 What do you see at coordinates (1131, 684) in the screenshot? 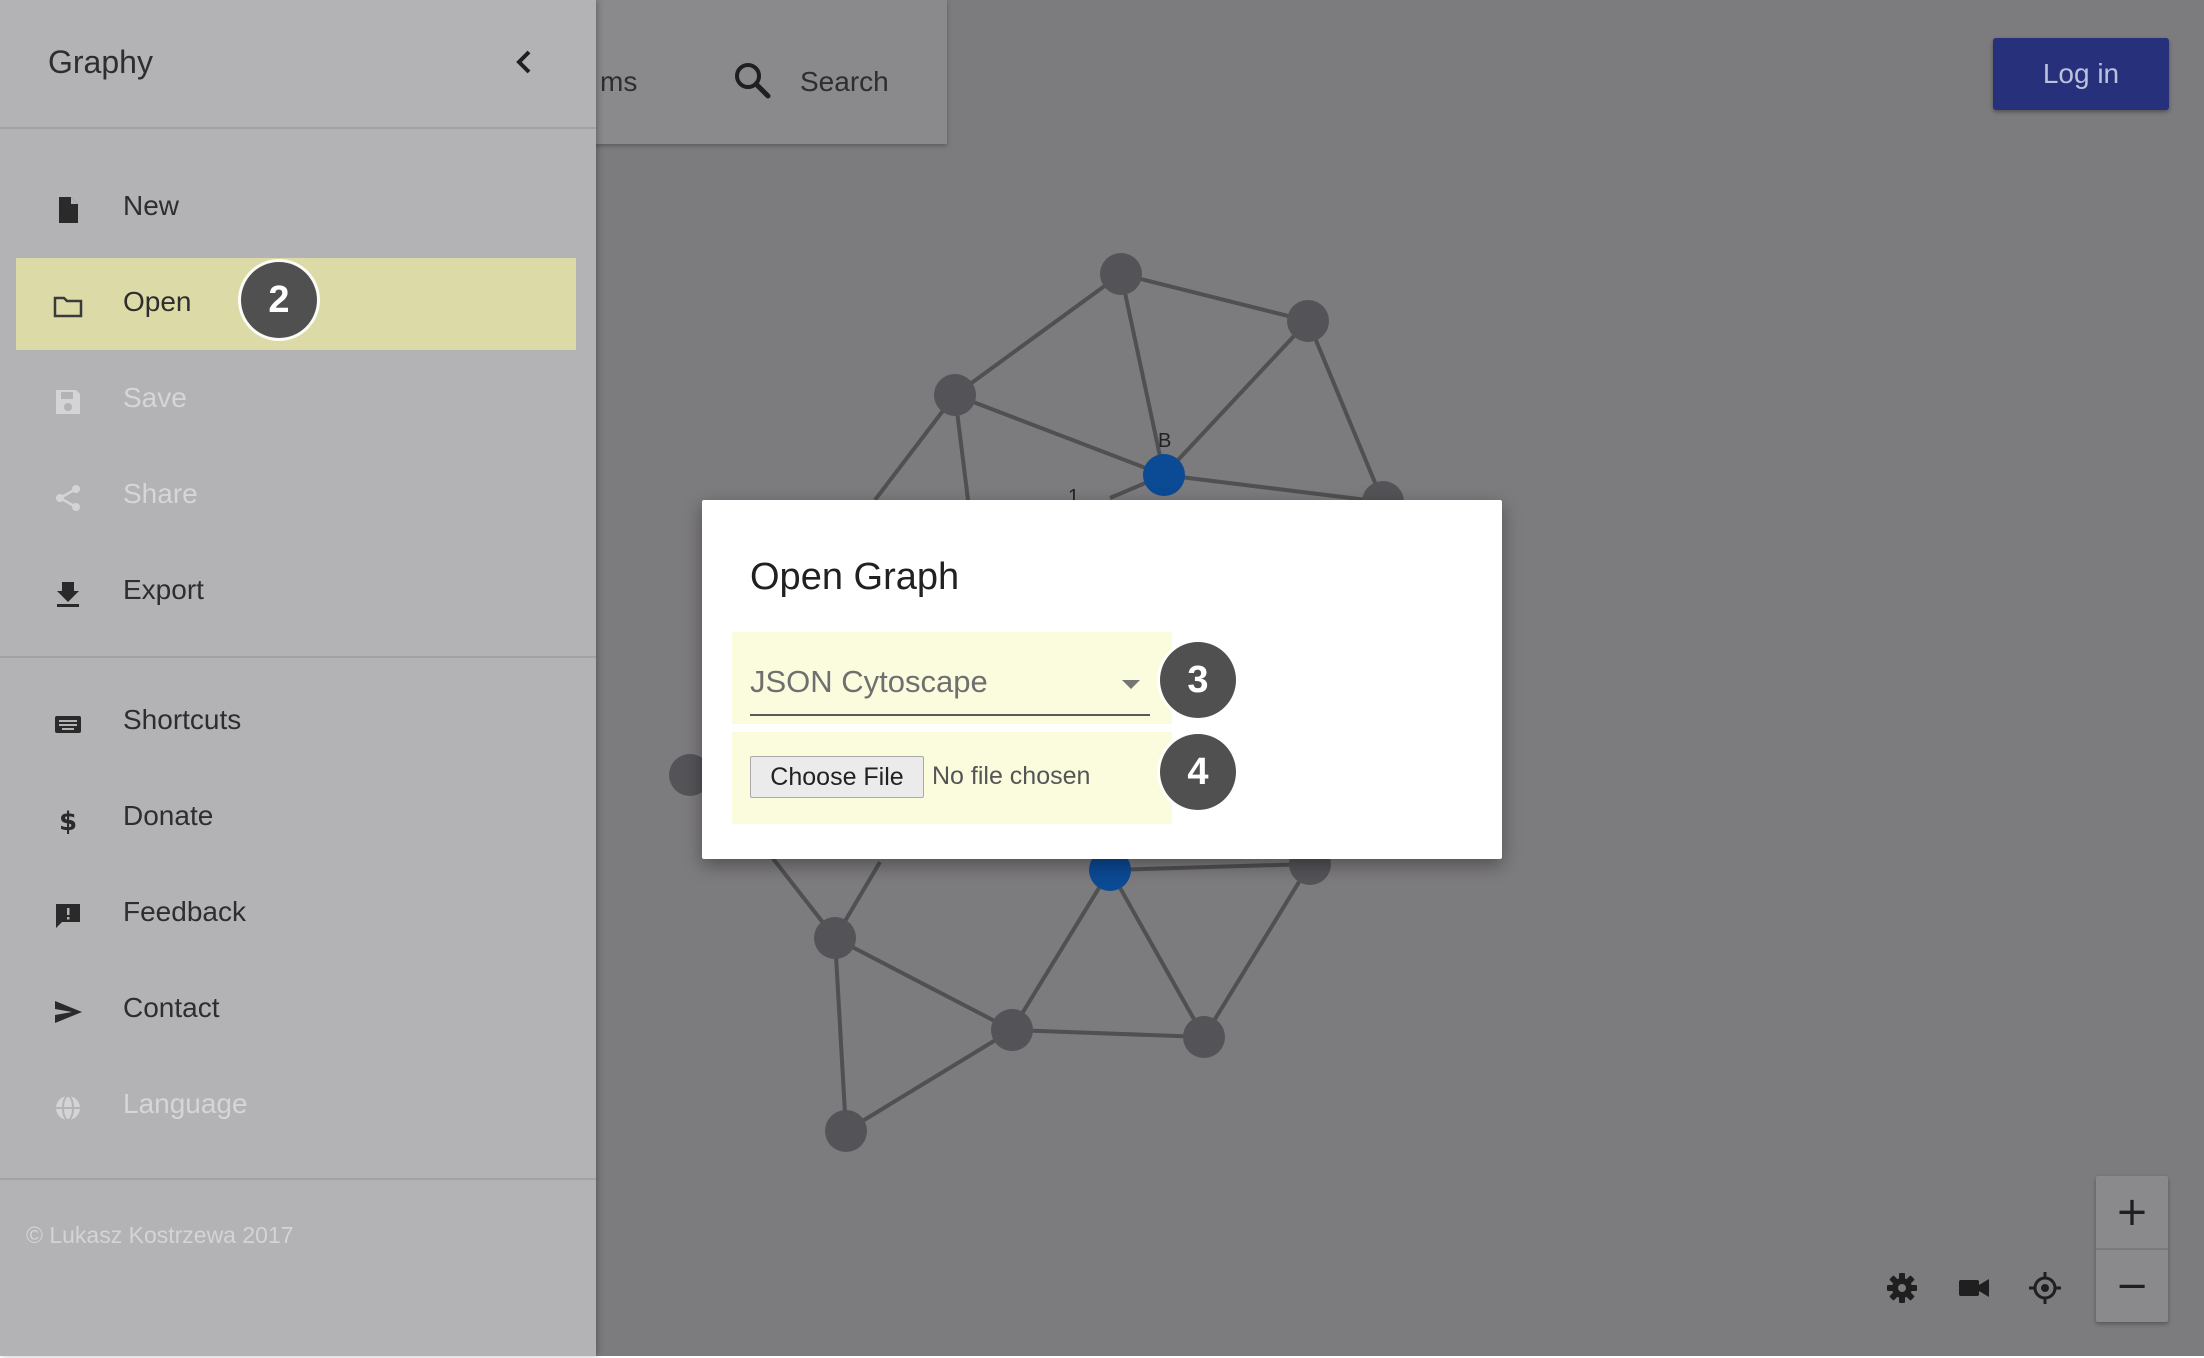
I see `dropdown-arrow-icon` at bounding box center [1131, 684].